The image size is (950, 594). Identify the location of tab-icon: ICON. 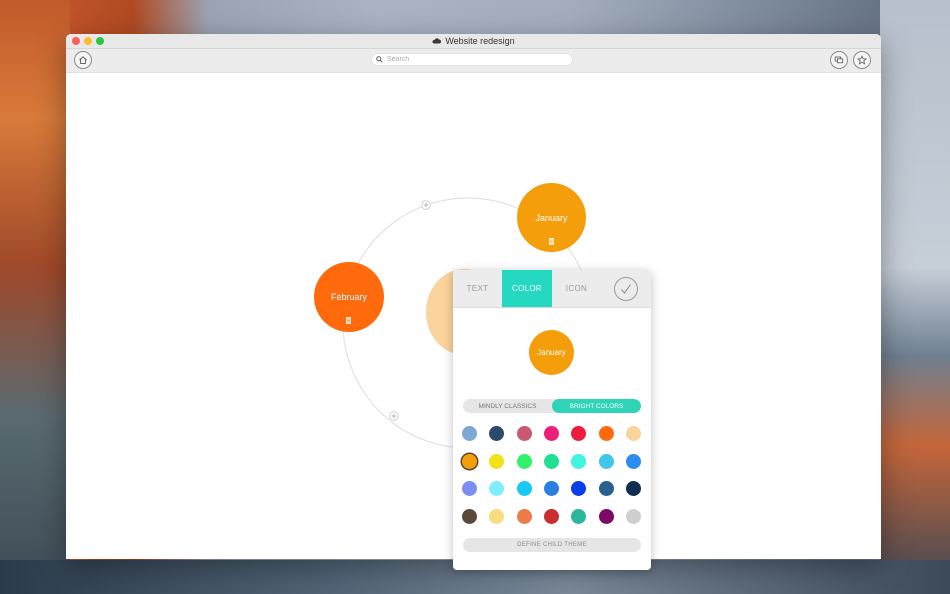
(576, 288).